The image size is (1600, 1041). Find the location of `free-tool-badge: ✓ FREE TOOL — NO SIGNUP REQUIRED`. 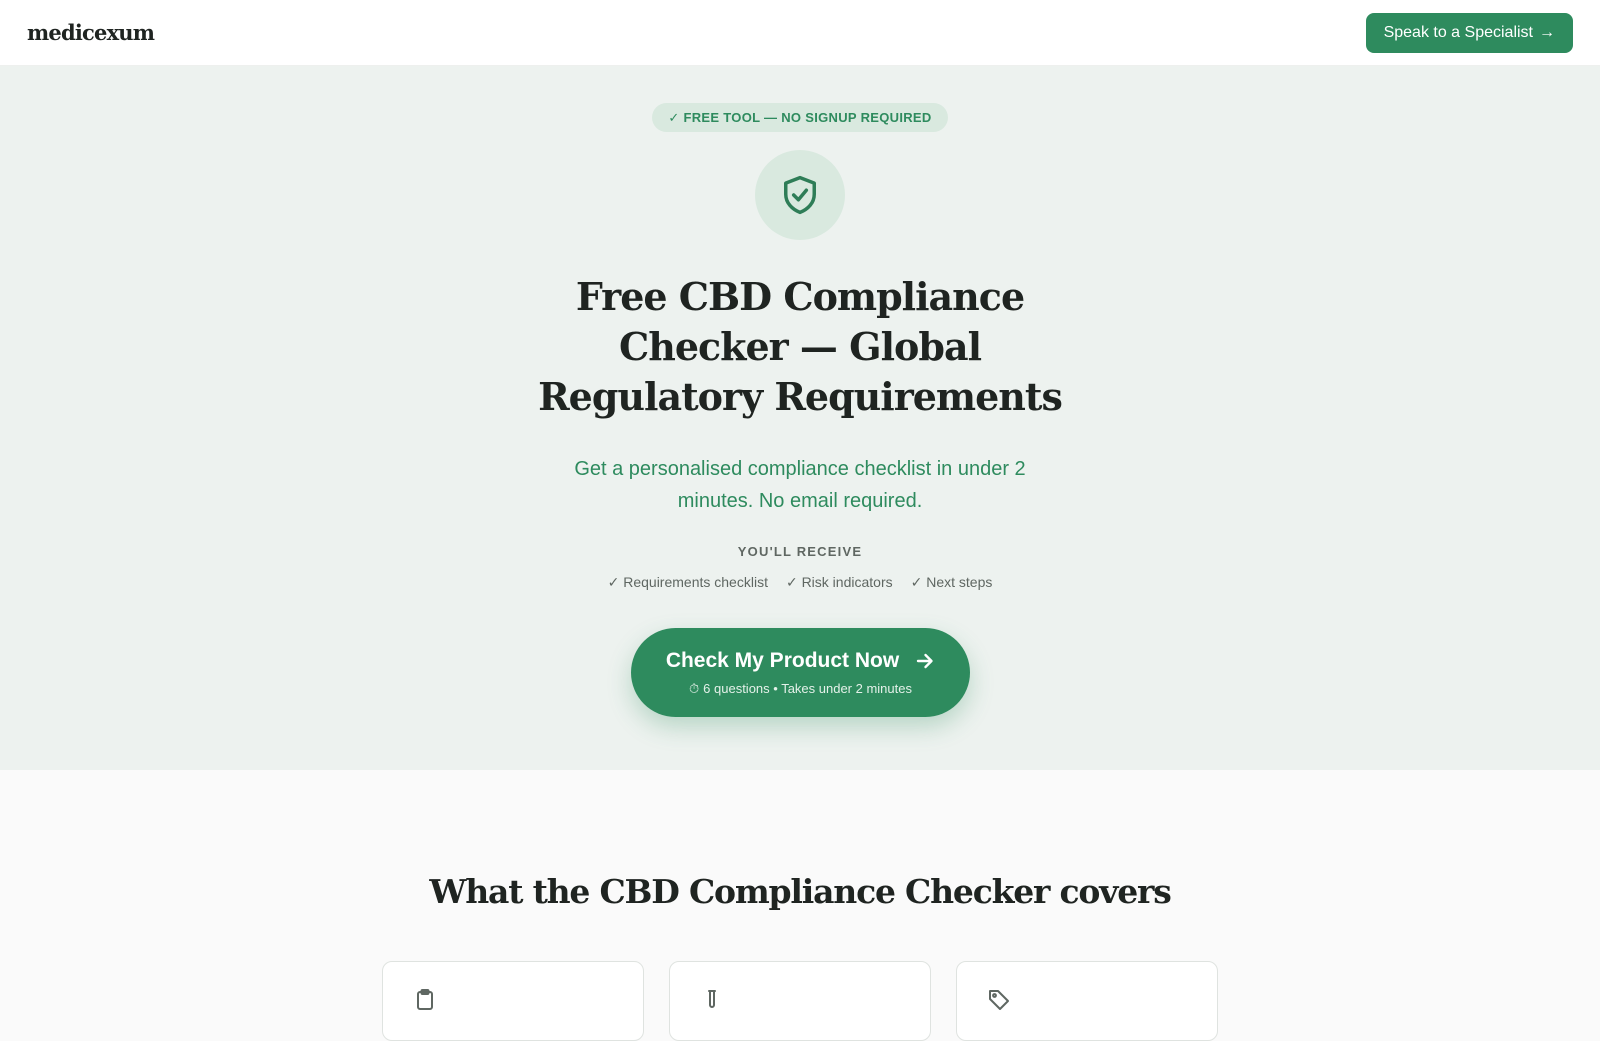

free-tool-badge: ✓ FREE TOOL — NO SIGNUP REQUIRED is located at coordinates (800, 117).